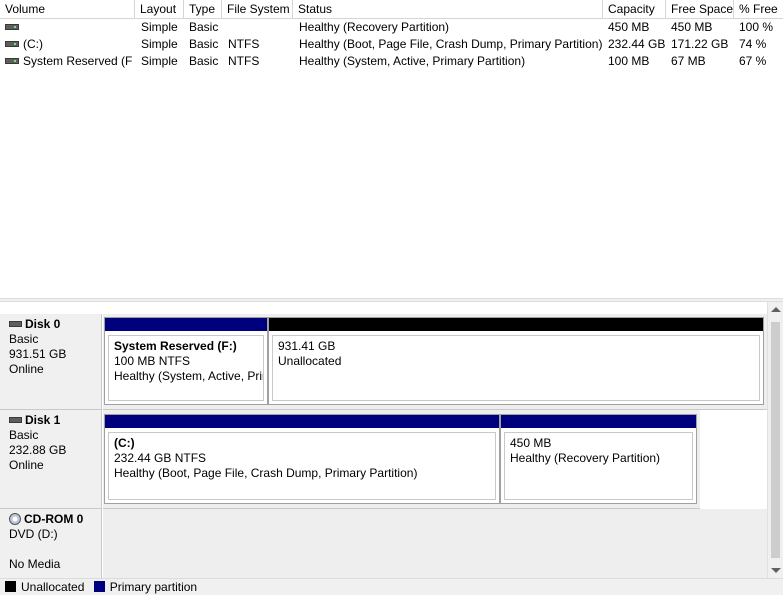 The height and width of the screenshot is (595, 783). What do you see at coordinates (435, 543) in the screenshot?
I see `disk-partitions` at bounding box center [435, 543].